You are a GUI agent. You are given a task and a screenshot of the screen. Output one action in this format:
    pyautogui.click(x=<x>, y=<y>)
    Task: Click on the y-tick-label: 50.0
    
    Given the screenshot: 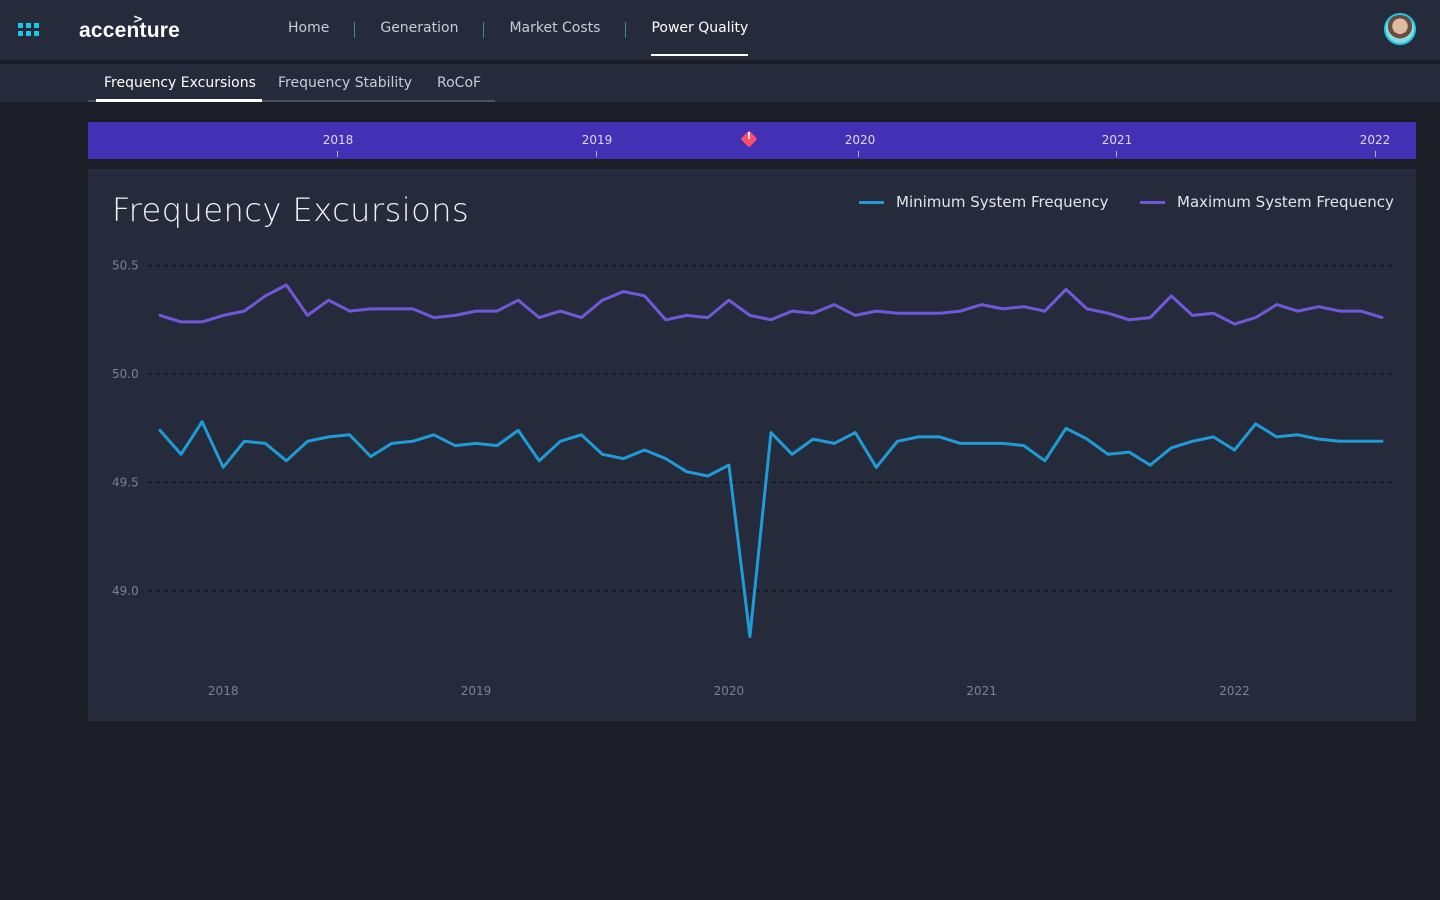 What is the action you would take?
    pyautogui.click(x=125, y=374)
    